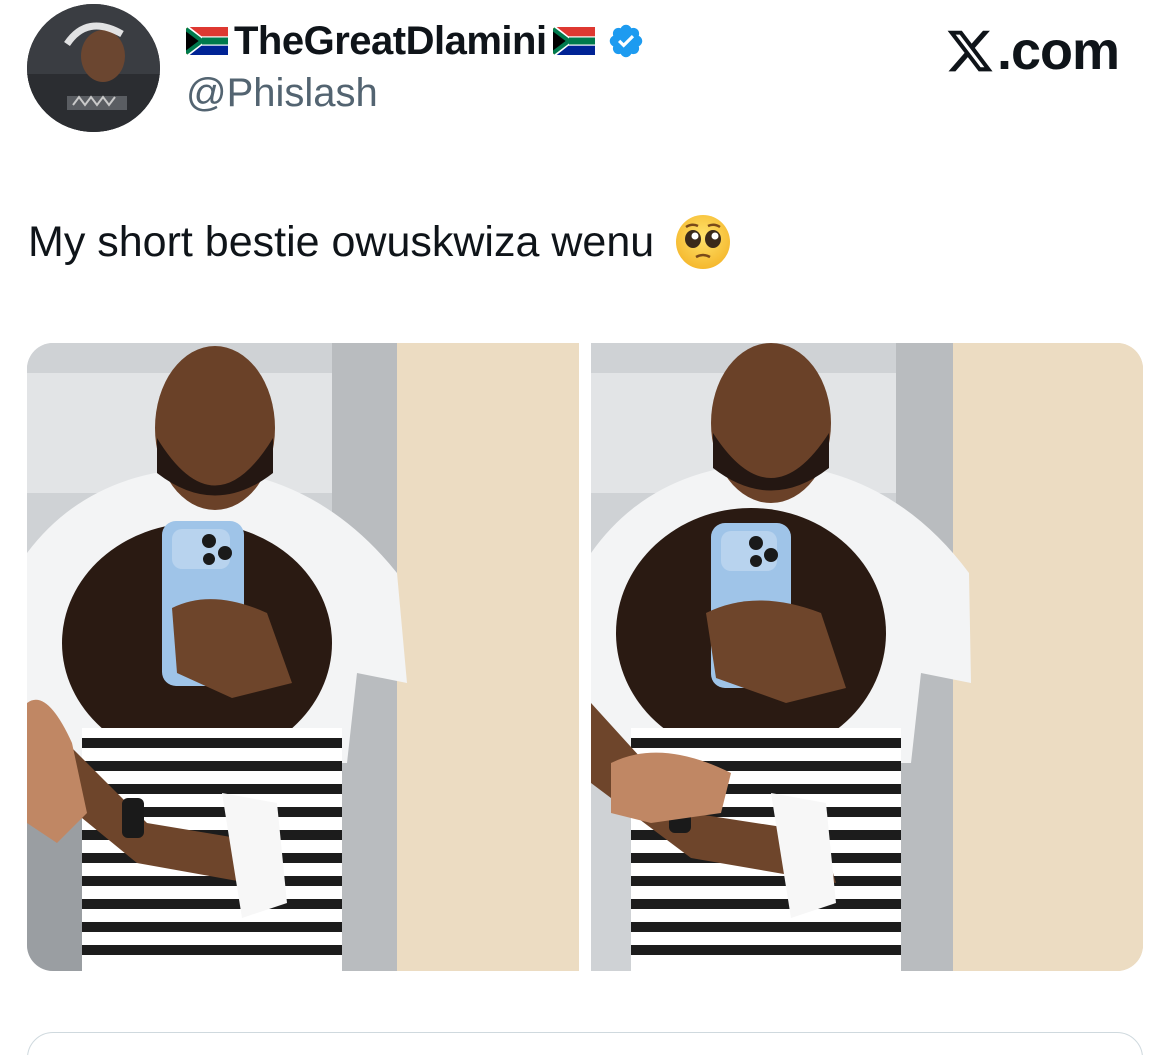  What do you see at coordinates (585, 1043) in the screenshot?
I see `next-card-edge` at bounding box center [585, 1043].